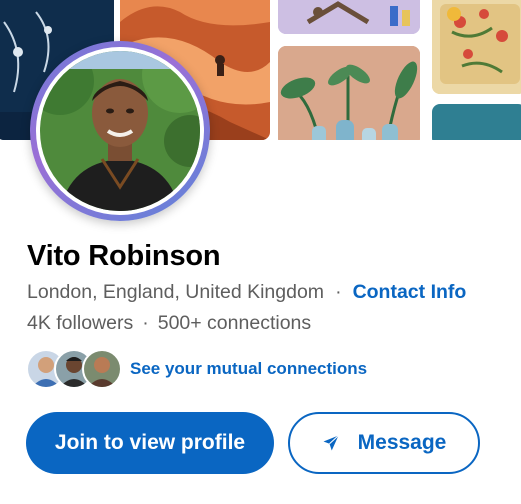 This screenshot has width=521, height=504. I want to click on join-to-view-profile-button: Join to view profile, so click(150, 443).